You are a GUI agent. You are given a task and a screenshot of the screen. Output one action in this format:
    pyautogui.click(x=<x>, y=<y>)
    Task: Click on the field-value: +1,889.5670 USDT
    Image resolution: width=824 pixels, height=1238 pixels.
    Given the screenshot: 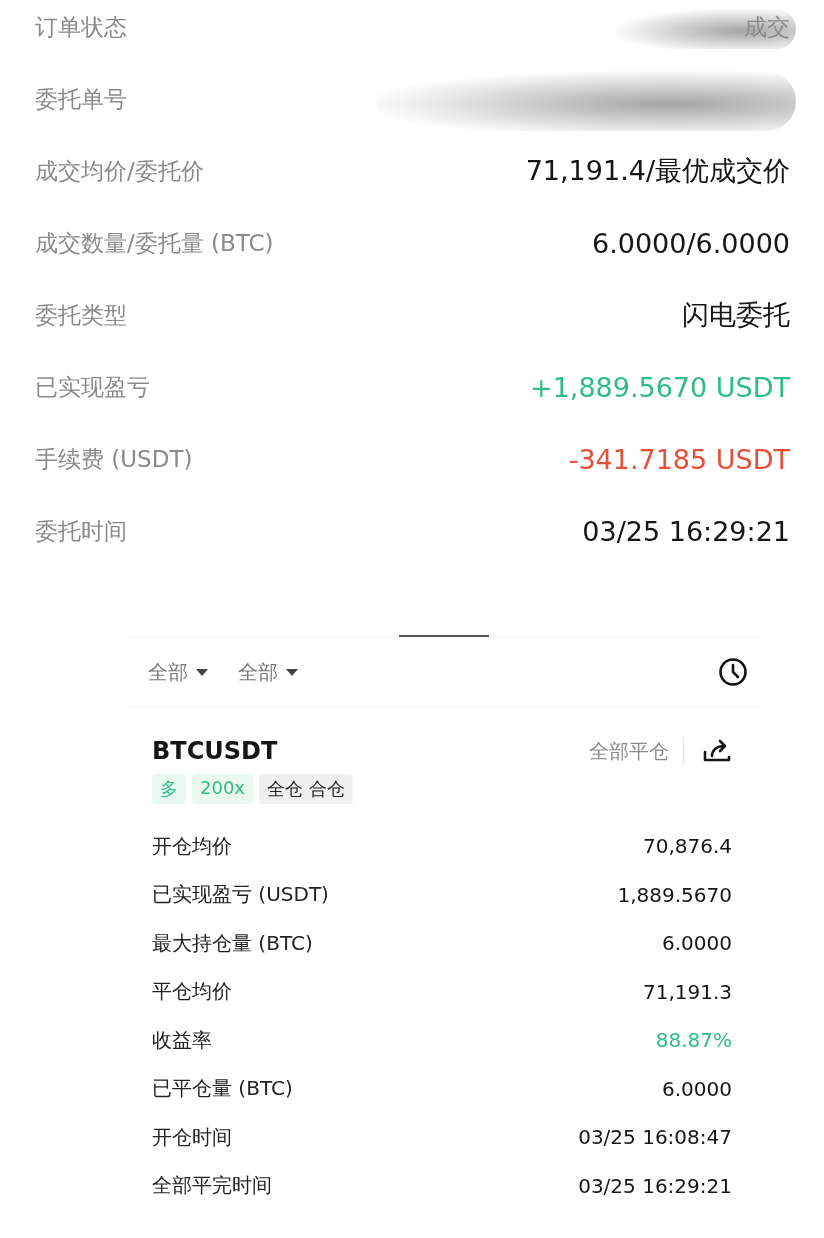 What is the action you would take?
    pyautogui.click(x=660, y=387)
    